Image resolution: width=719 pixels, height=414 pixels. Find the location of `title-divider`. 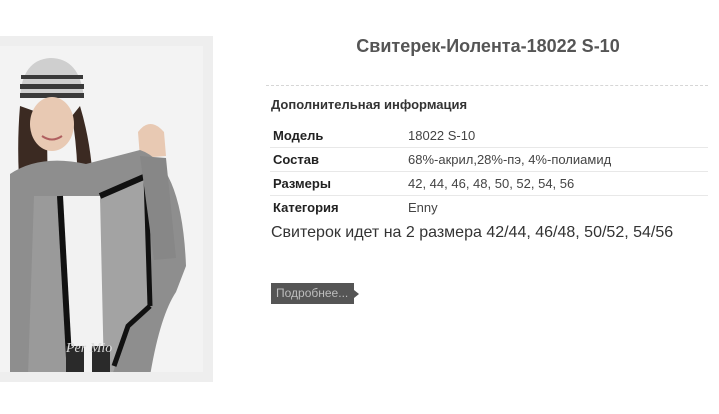

title-divider is located at coordinates (487, 85).